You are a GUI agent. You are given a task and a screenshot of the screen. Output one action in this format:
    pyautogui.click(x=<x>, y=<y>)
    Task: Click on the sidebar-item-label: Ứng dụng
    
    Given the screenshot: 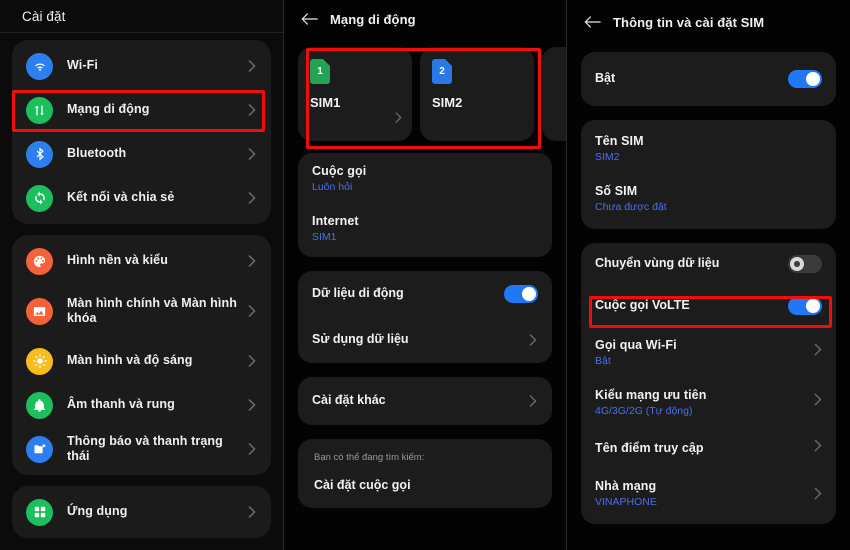 What is the action you would take?
    pyautogui.click(x=97, y=511)
    